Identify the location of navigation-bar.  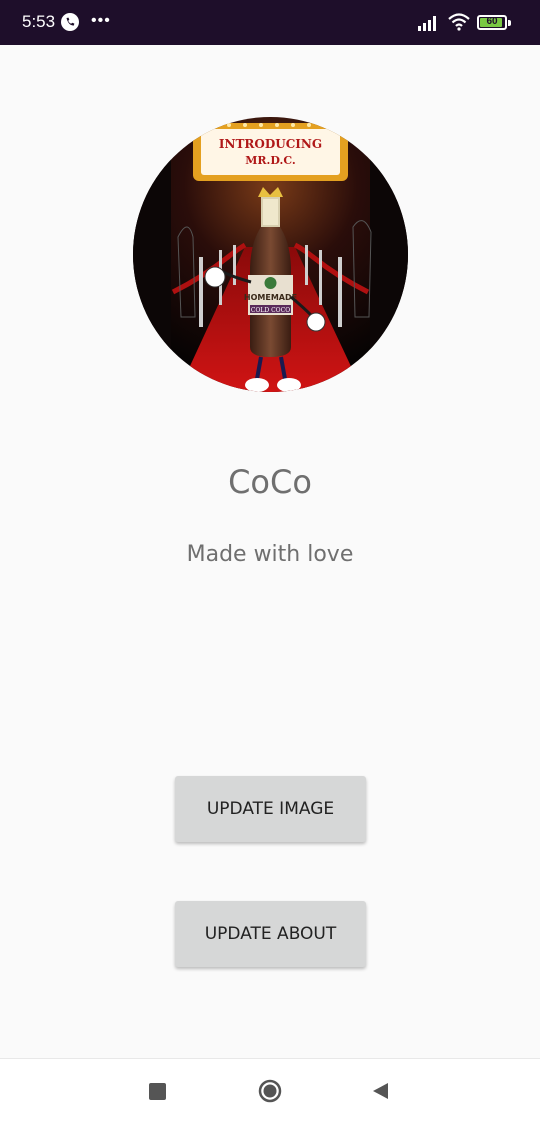
(270, 1090).